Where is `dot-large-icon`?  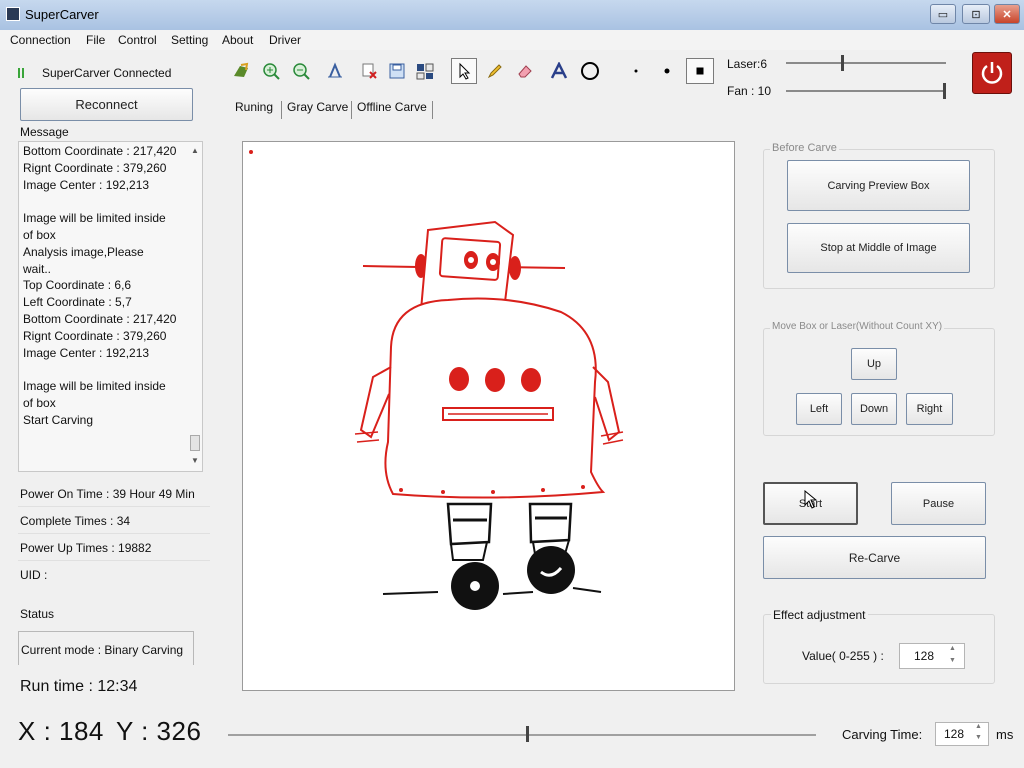 dot-large-icon is located at coordinates (700, 71).